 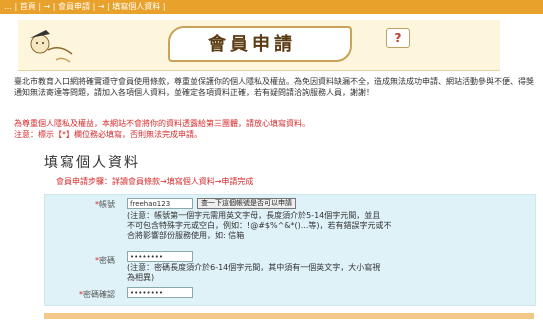 I want to click on password-input: ••••••••, so click(x=160, y=256).